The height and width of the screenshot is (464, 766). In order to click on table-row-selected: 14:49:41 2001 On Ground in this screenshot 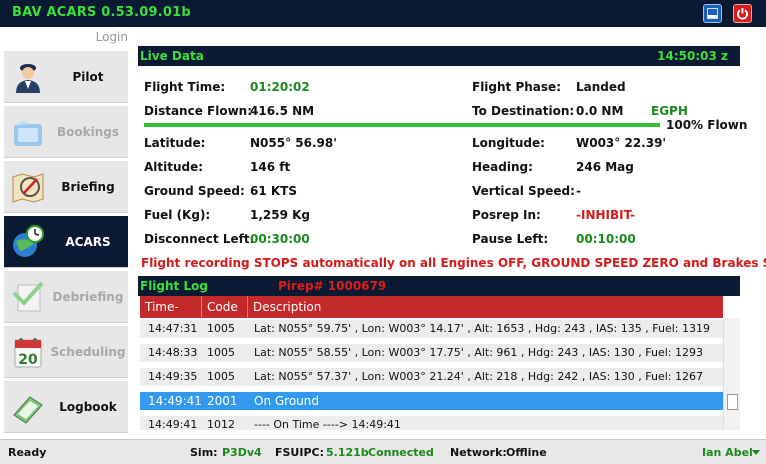, I will do `click(431, 400)`.